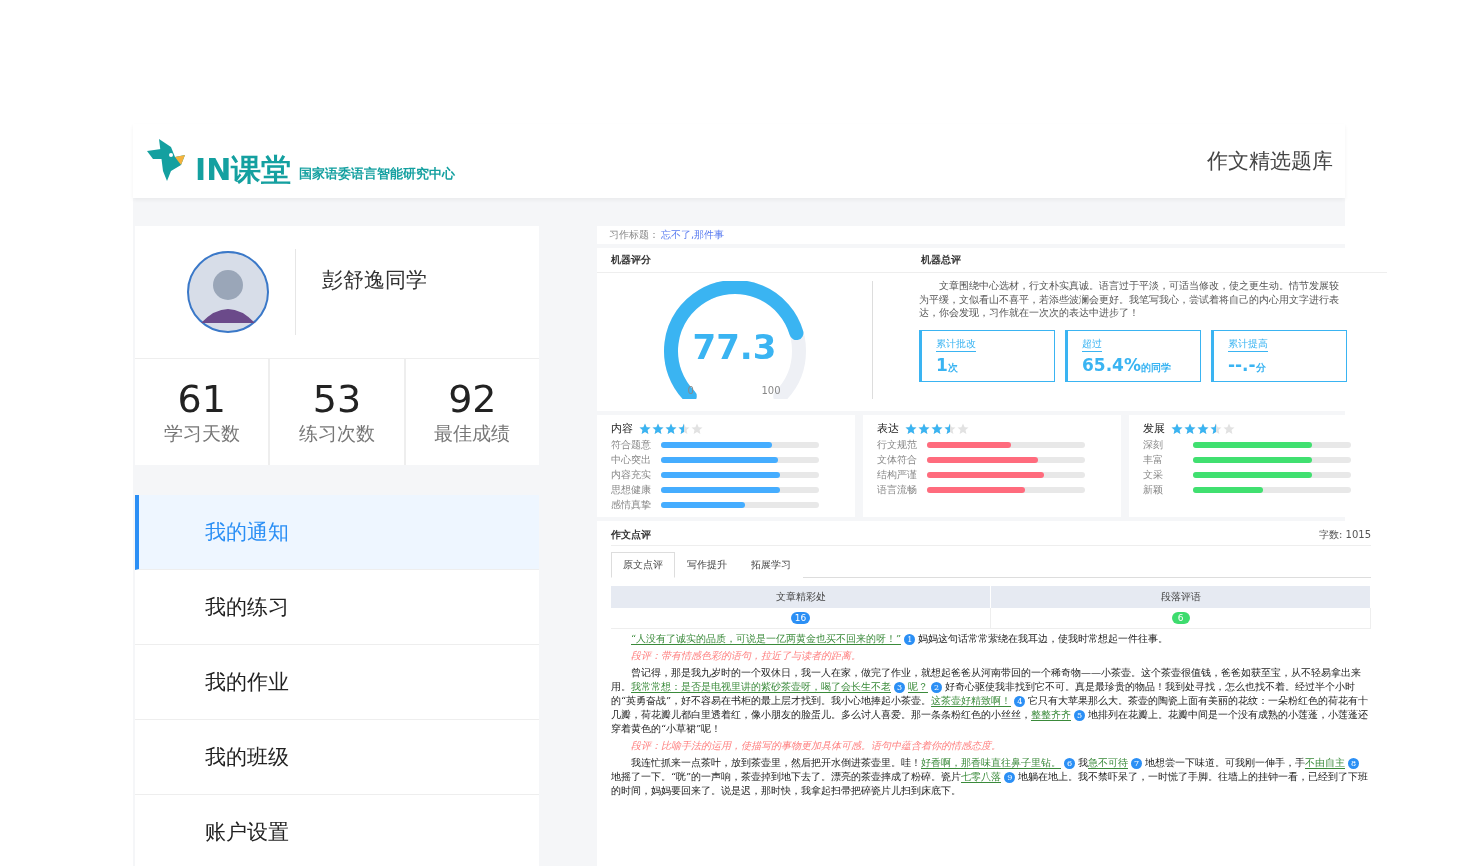 The height and width of the screenshot is (866, 1478). I want to click on essay-title-link: 忘不了,那件事, so click(693, 235).